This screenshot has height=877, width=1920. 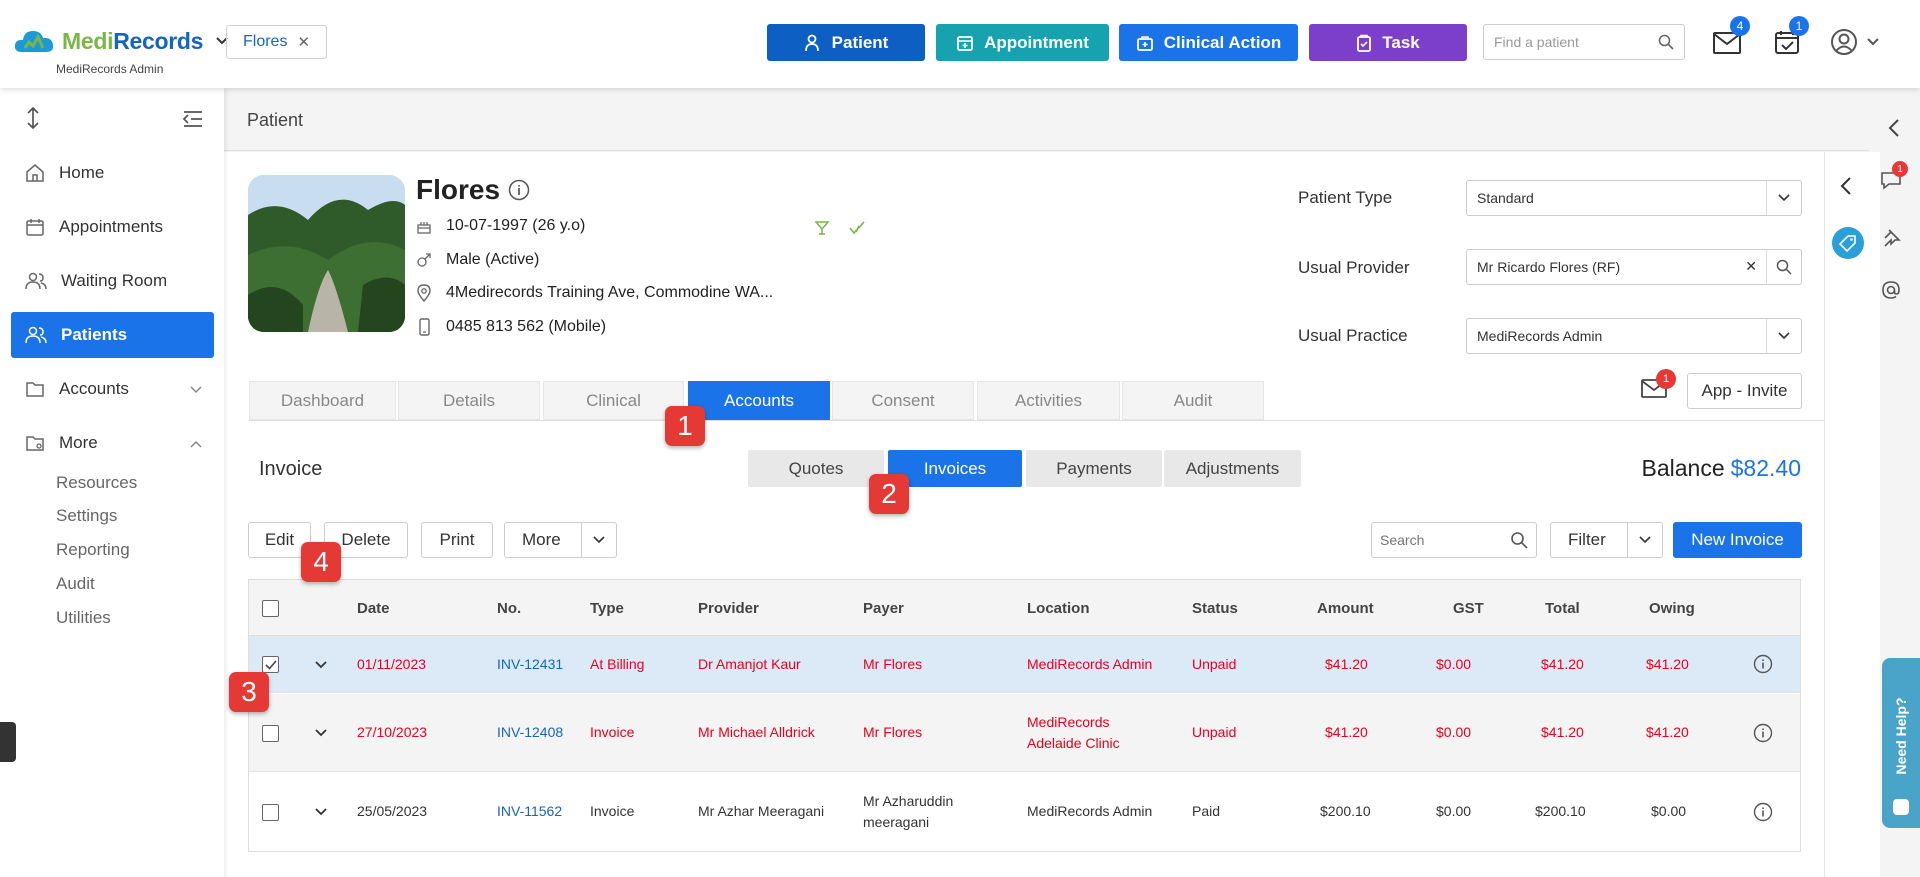 What do you see at coordinates (903, 400) in the screenshot?
I see `tab-consent: Consent` at bounding box center [903, 400].